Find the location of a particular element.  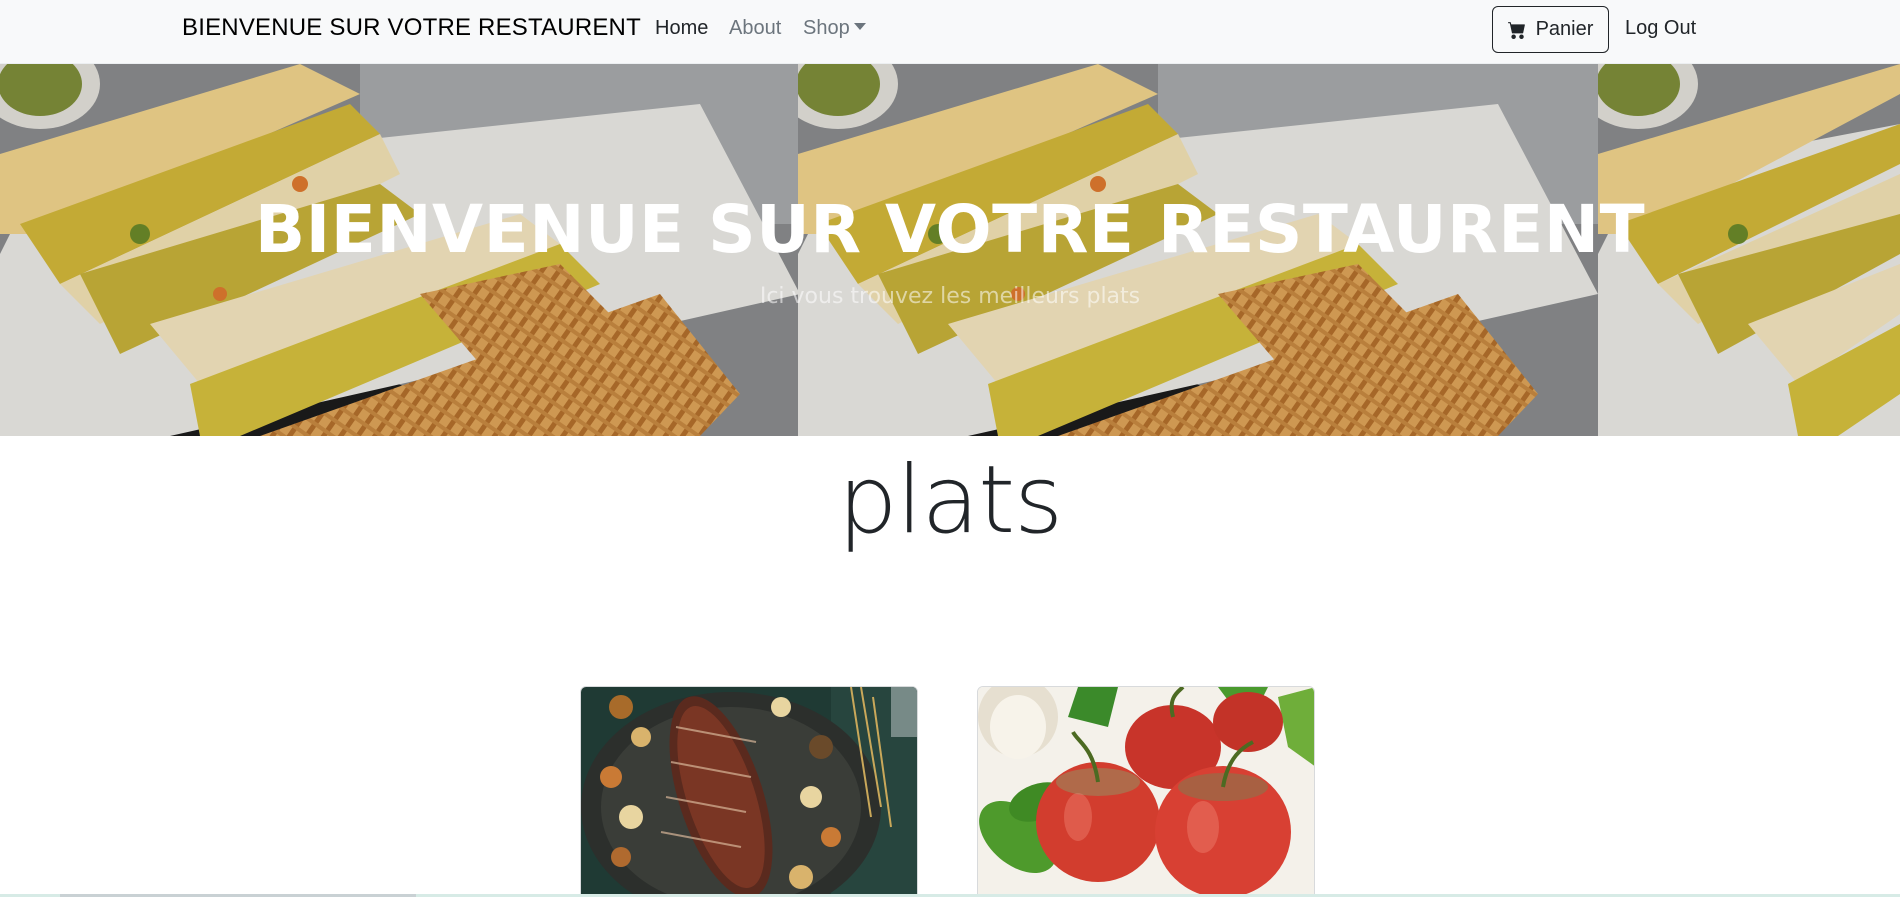

hero-title: BIENVENUE SUR VOTRE RESTAURENT is located at coordinates (950, 229).